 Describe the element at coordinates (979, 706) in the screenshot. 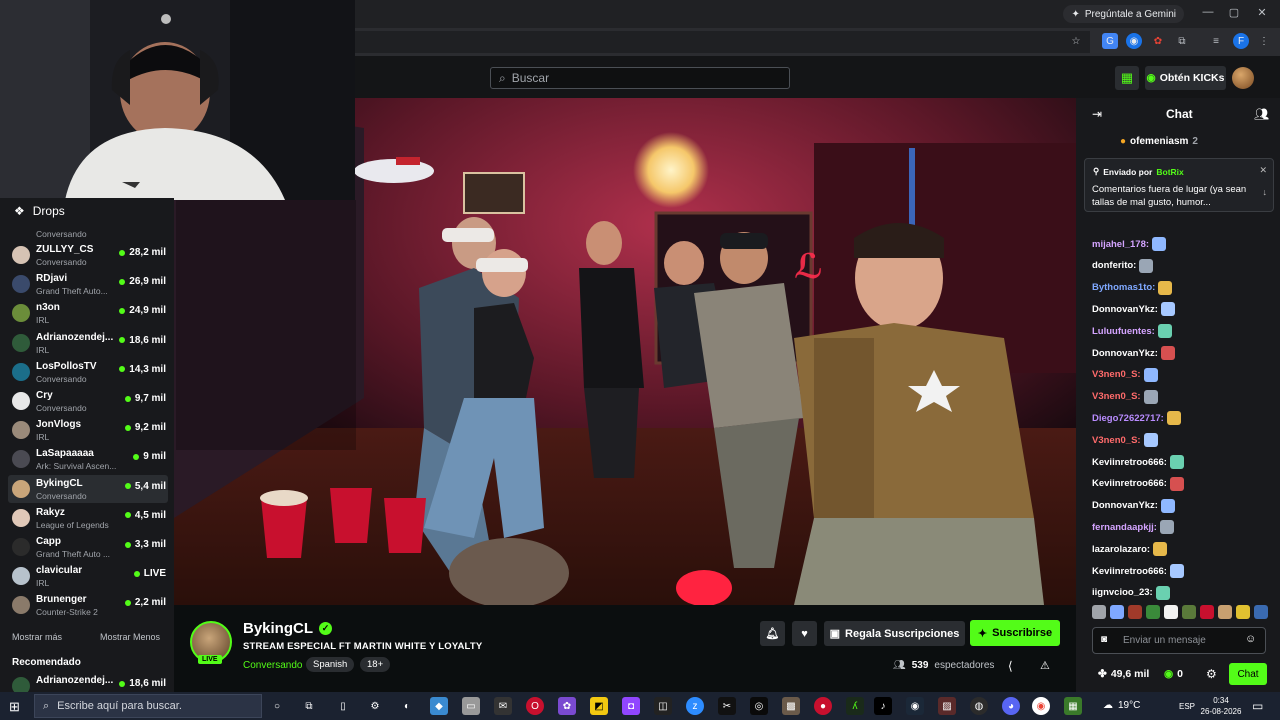

I see `app-icon: ◍` at that location.